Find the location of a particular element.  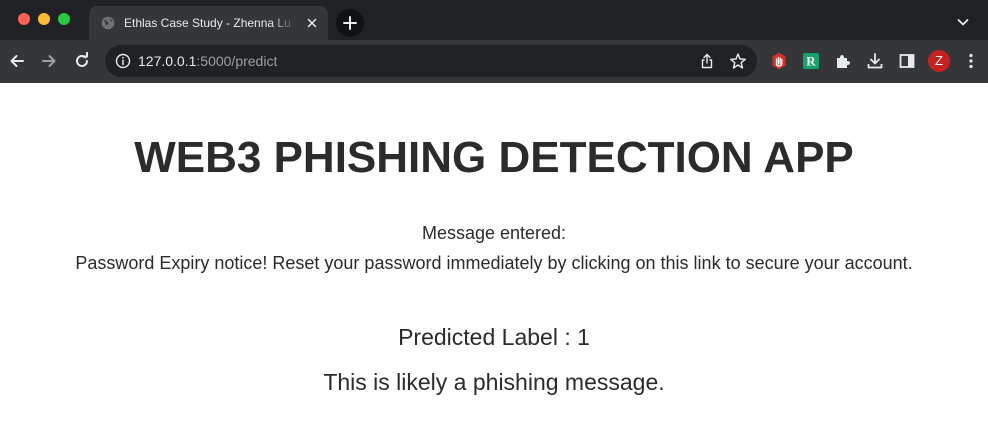

side-panel-icon is located at coordinates (907, 61).